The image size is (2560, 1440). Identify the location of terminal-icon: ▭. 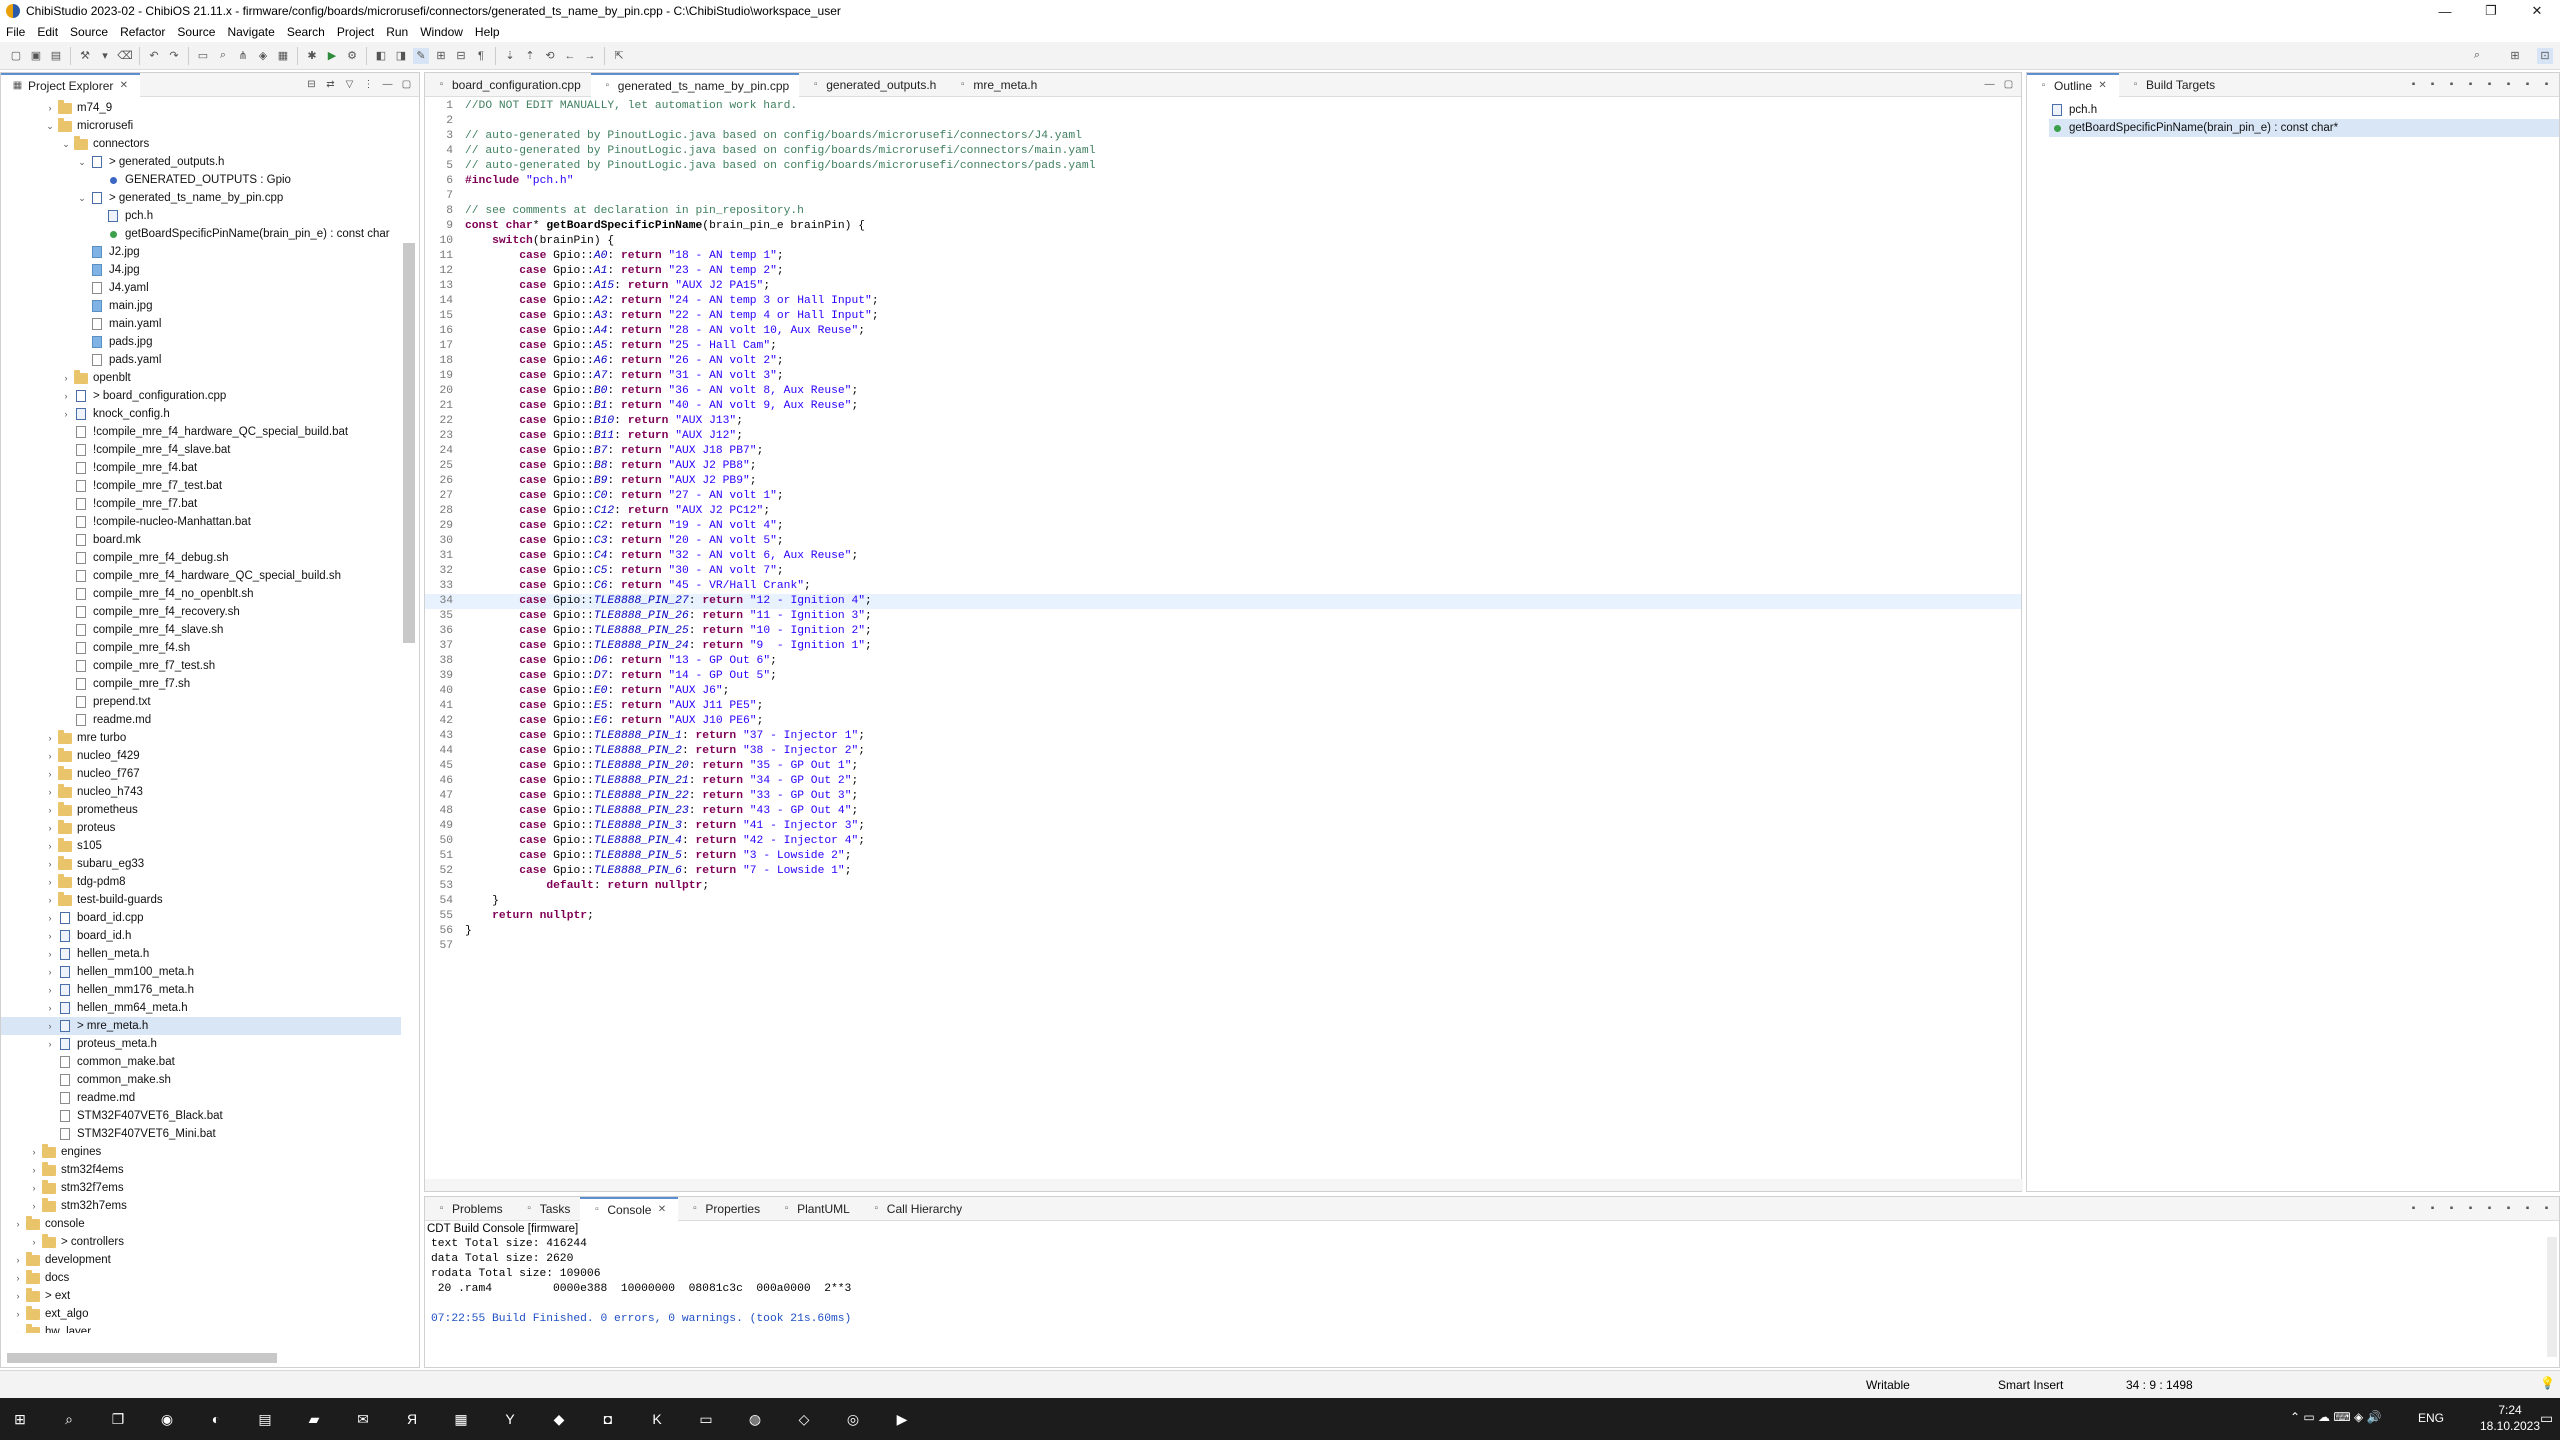
(203, 56).